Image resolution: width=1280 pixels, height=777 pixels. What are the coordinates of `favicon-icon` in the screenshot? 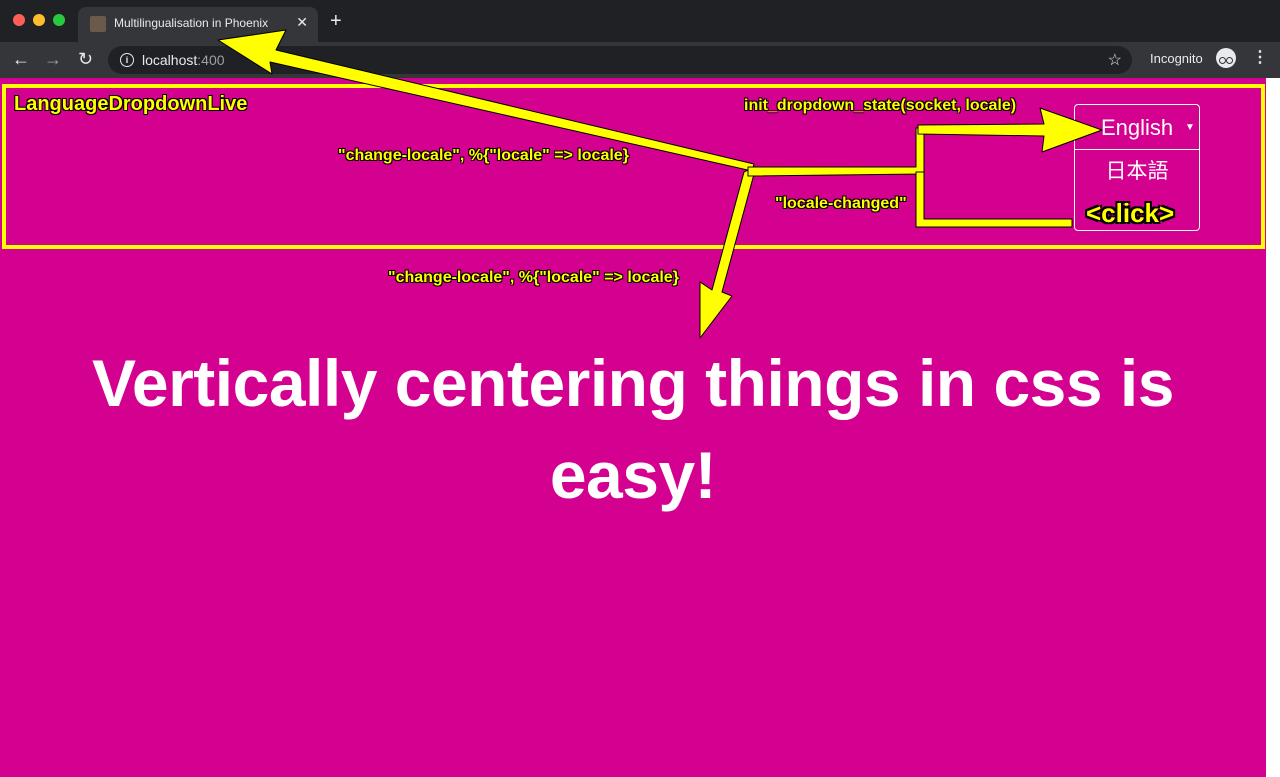 It's located at (98, 24).